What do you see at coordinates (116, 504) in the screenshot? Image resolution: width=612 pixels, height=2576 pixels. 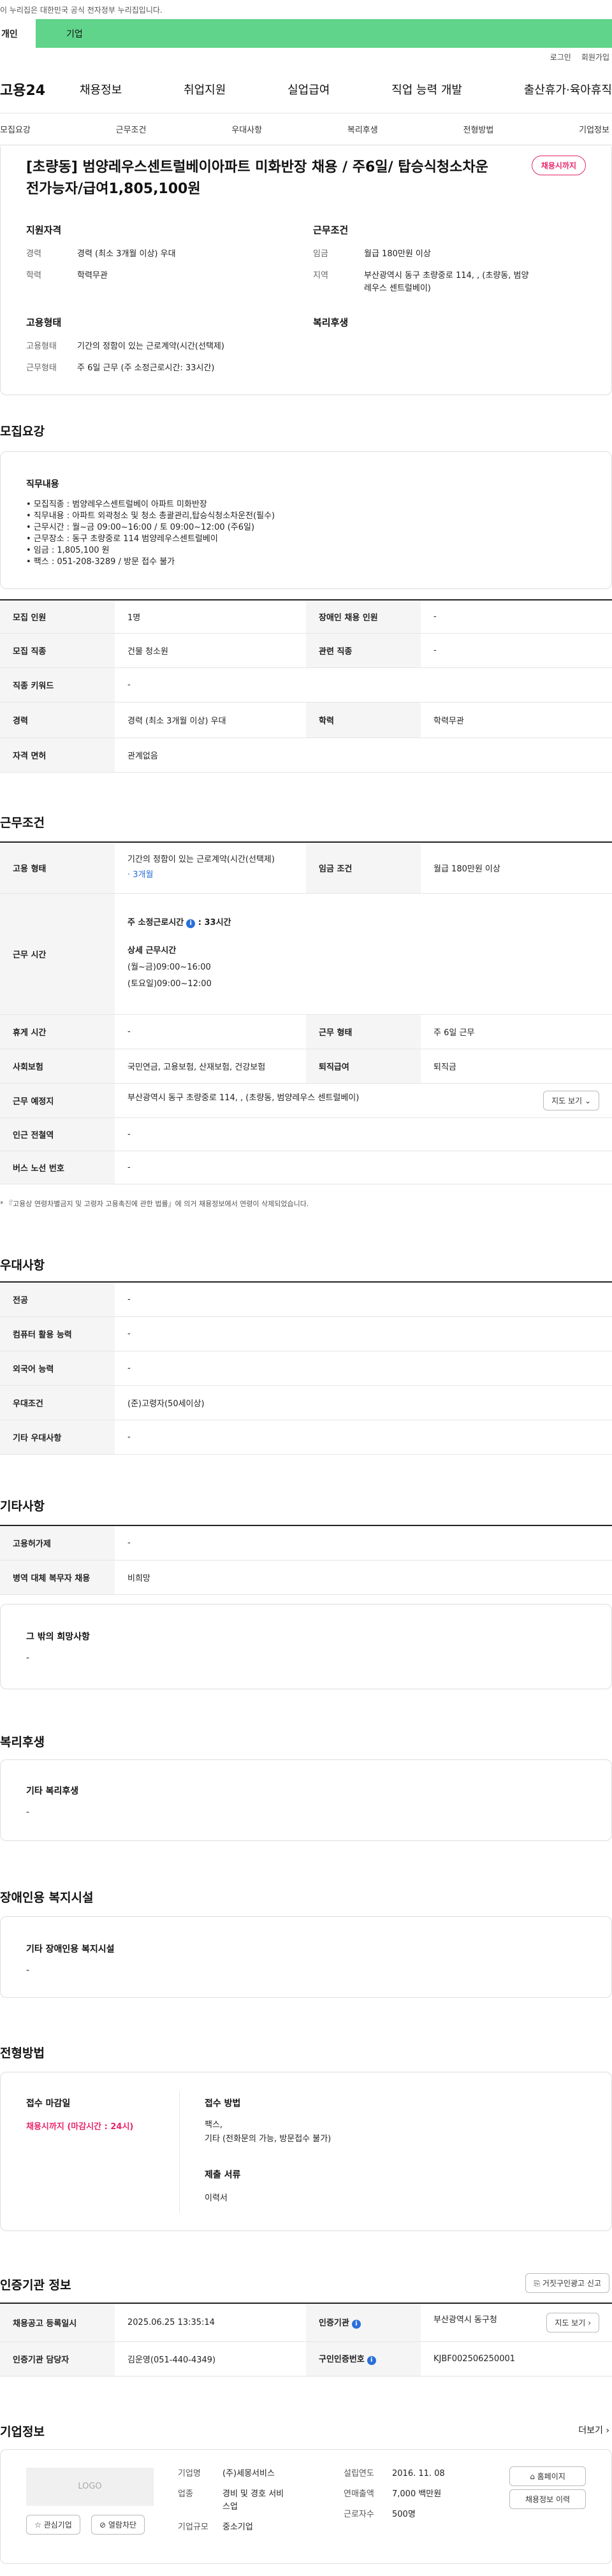 I see `duty-line: • 모집직종 : 범양레우스센트럴베이 아파트 미화반장` at bounding box center [116, 504].